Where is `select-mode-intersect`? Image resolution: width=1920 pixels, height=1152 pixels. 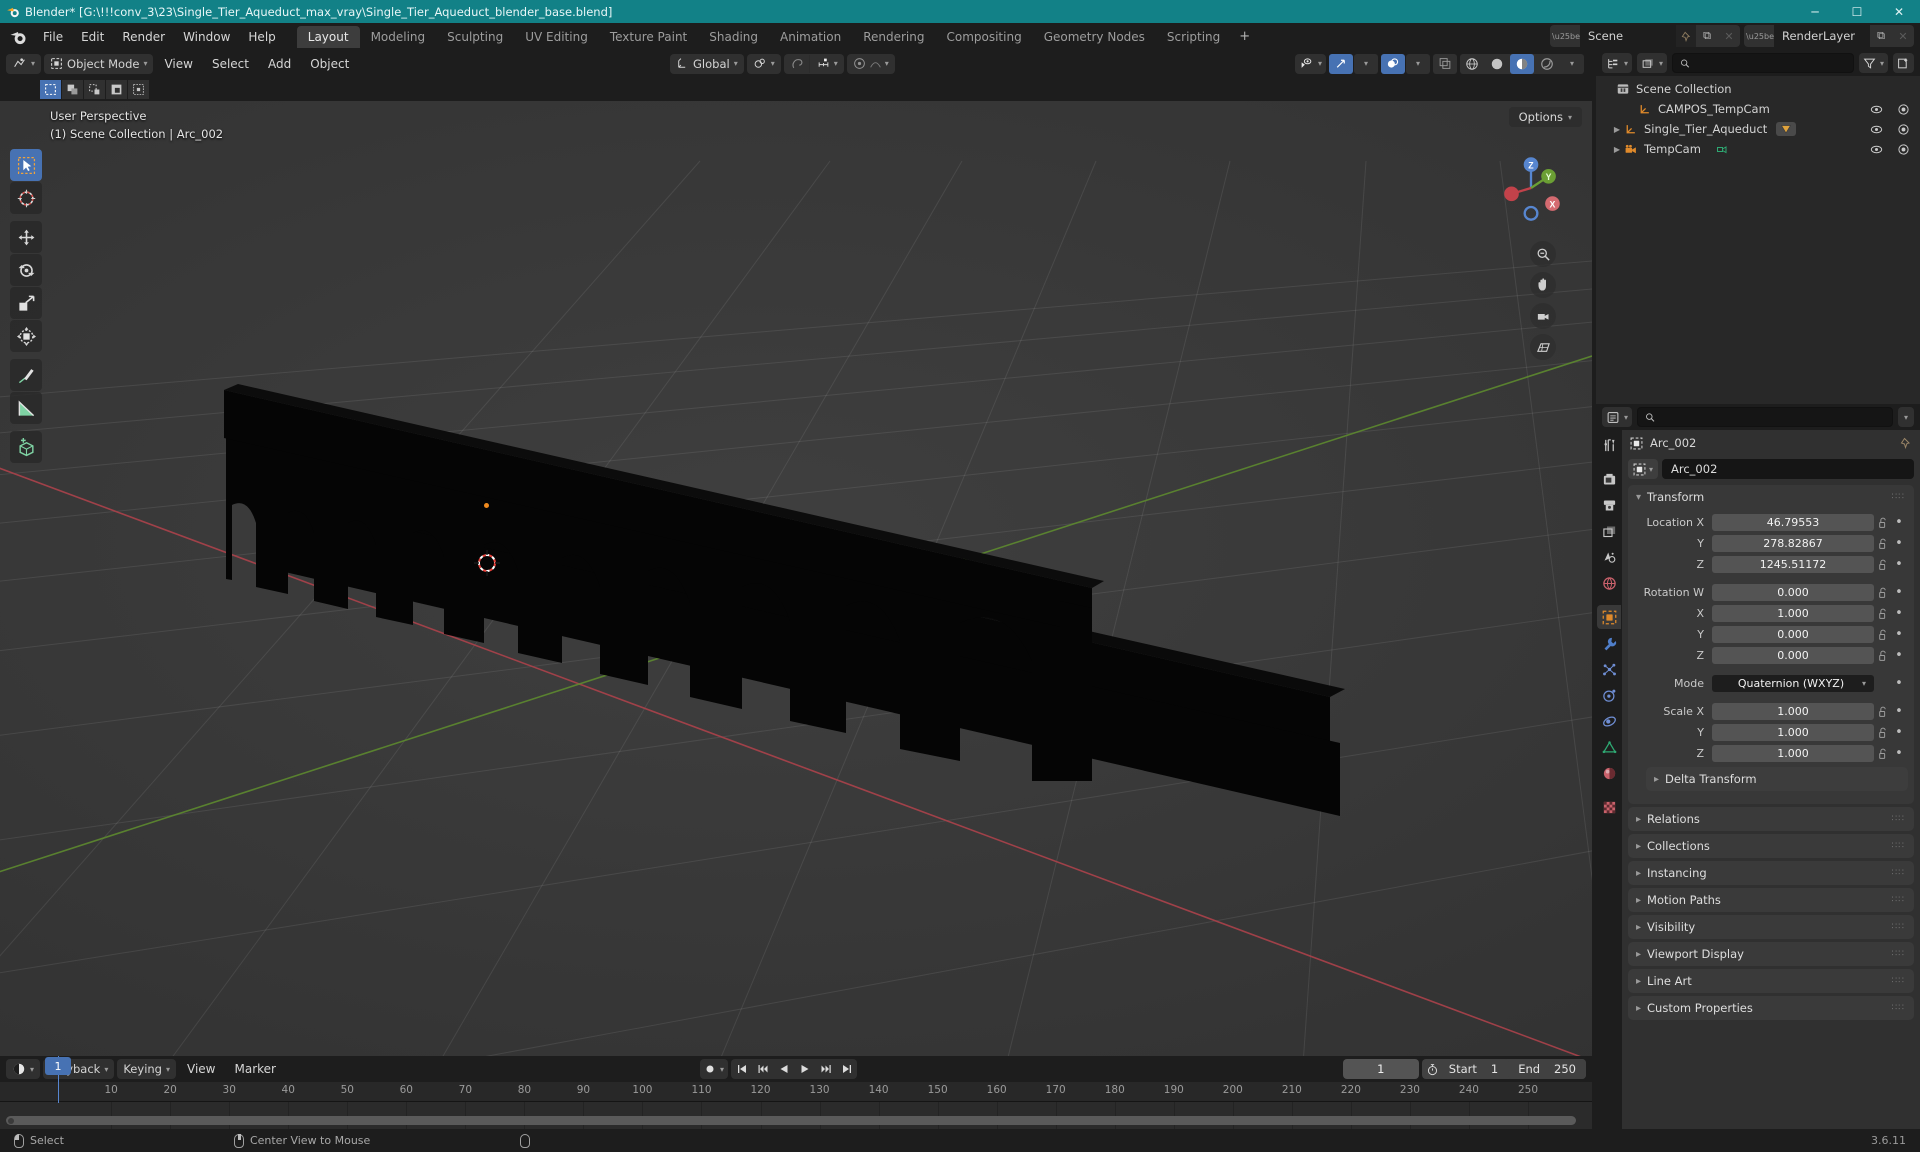
select-mode-intersect is located at coordinates (138, 89).